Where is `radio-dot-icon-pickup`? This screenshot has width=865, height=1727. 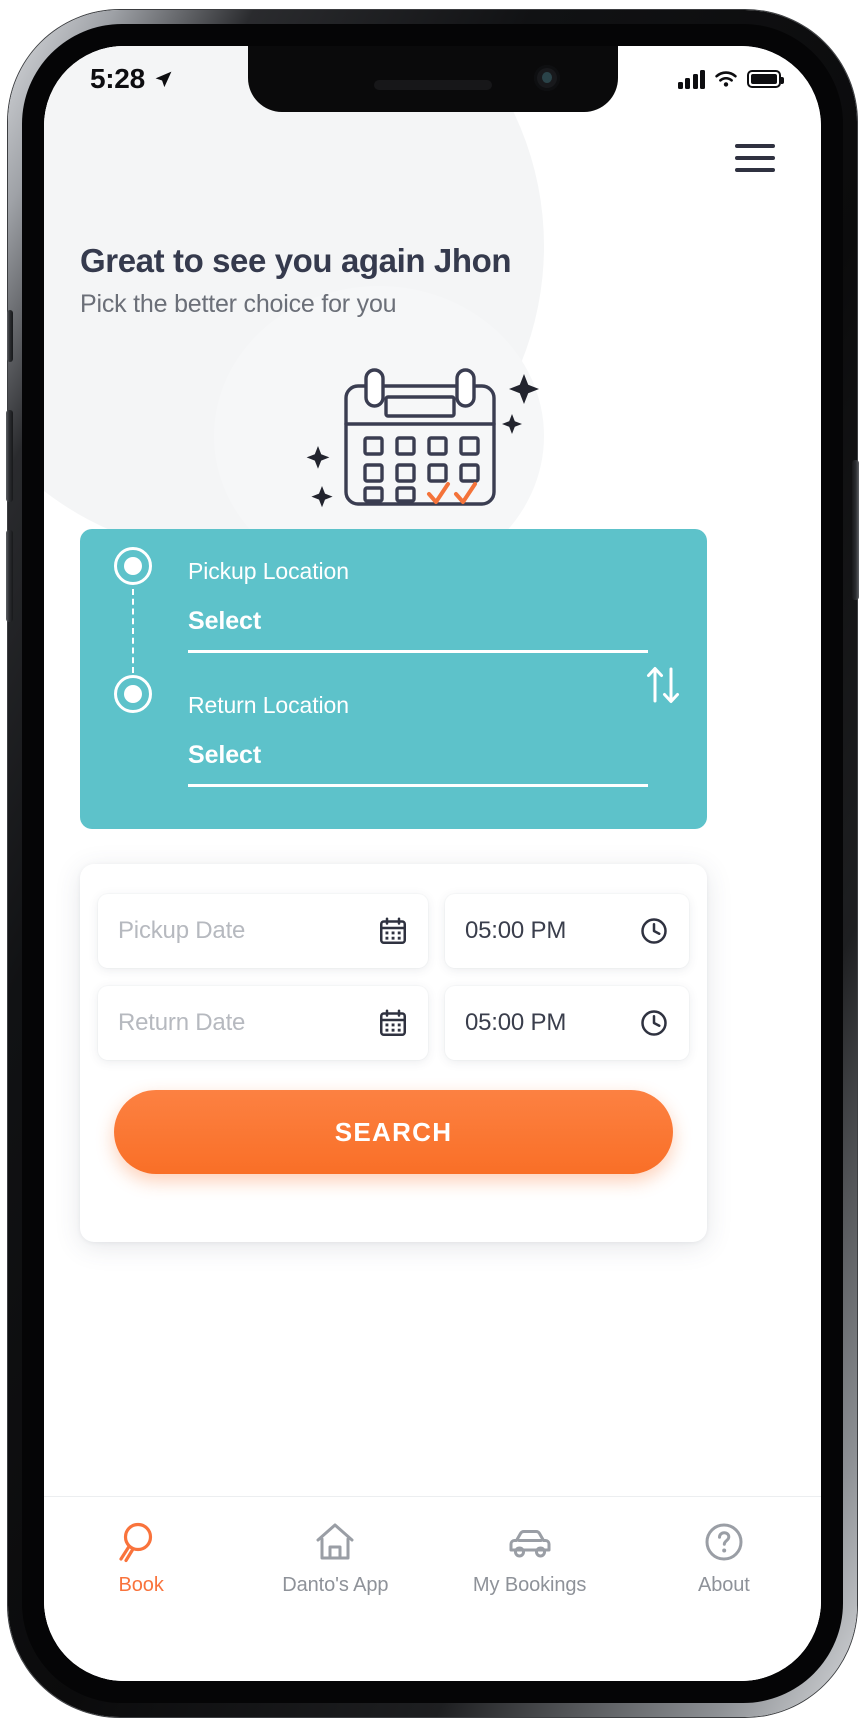 radio-dot-icon-pickup is located at coordinates (133, 566).